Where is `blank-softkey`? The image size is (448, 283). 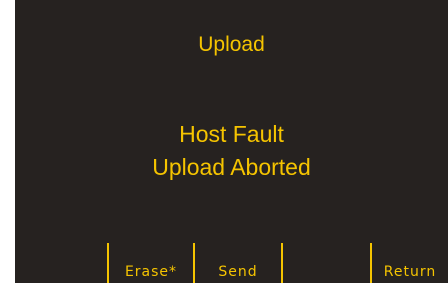
blank-softkey is located at coordinates (326, 272).